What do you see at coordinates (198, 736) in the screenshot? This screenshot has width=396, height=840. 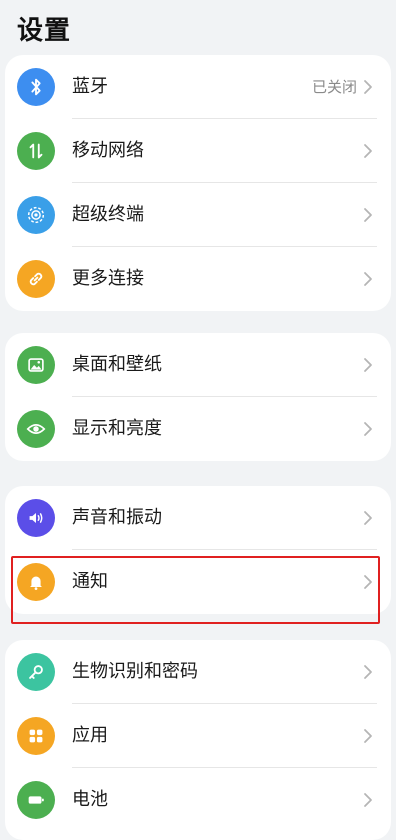 I see `settings-item-apps: 应用` at bounding box center [198, 736].